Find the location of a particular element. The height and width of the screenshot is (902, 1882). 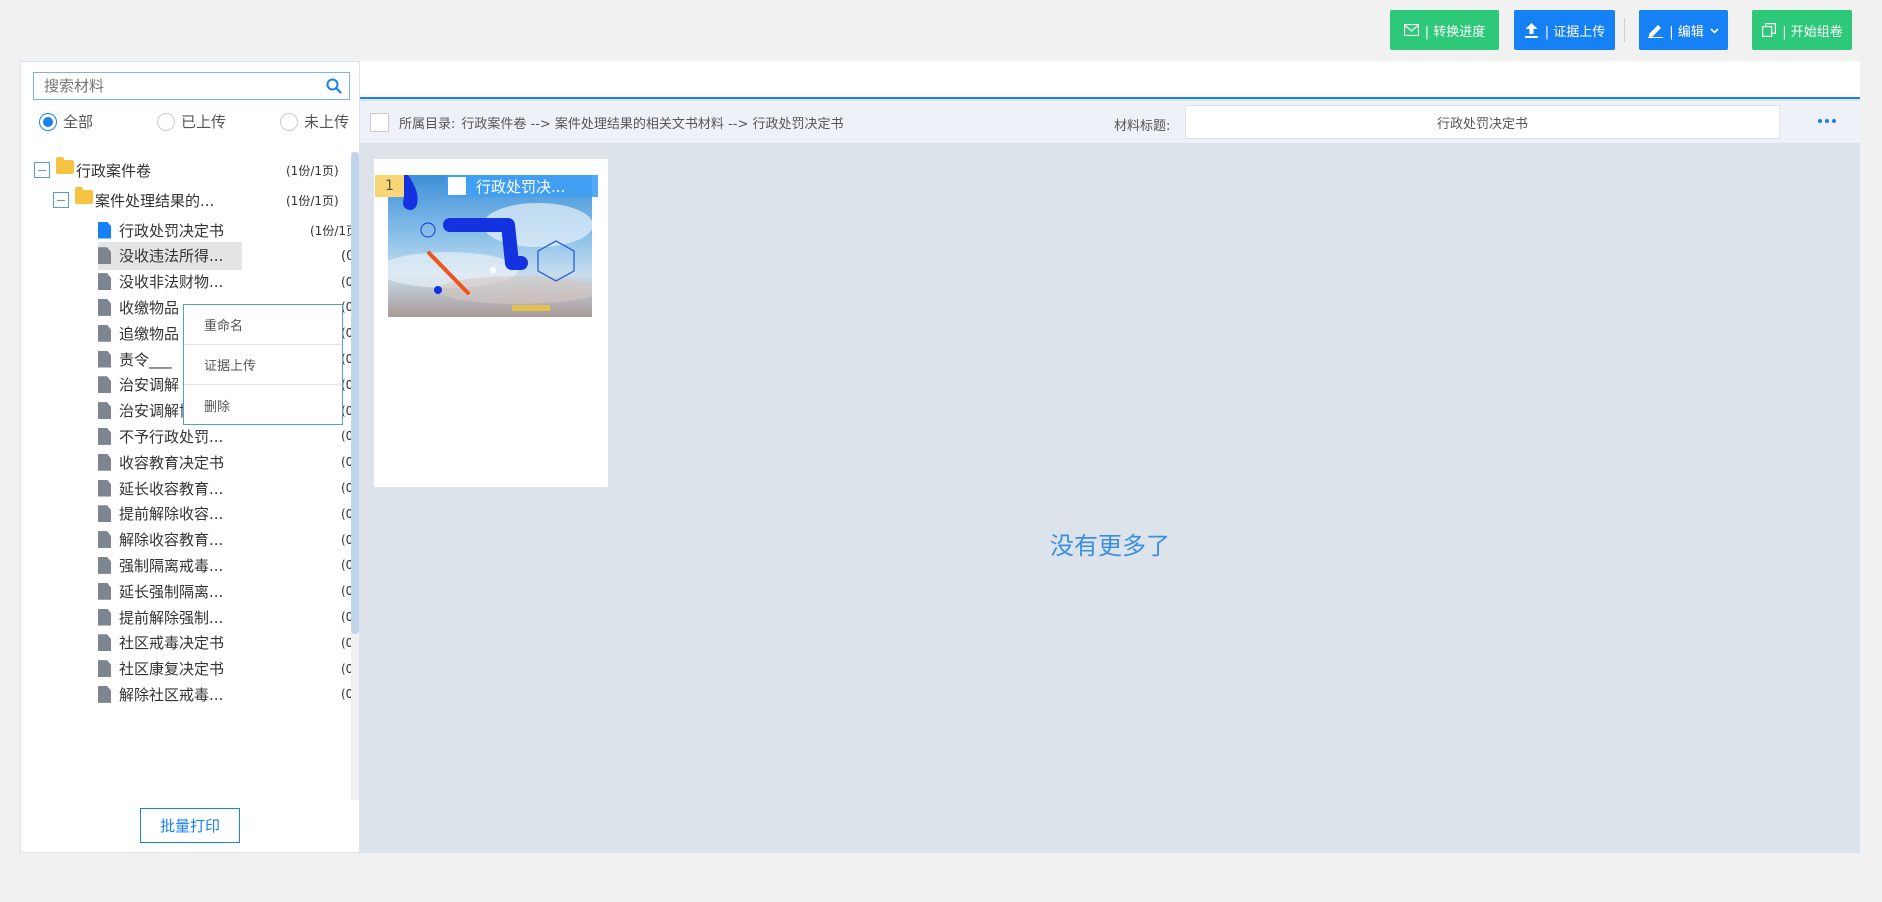

material-title-field: 行政处罚决定书 is located at coordinates (1482, 122).